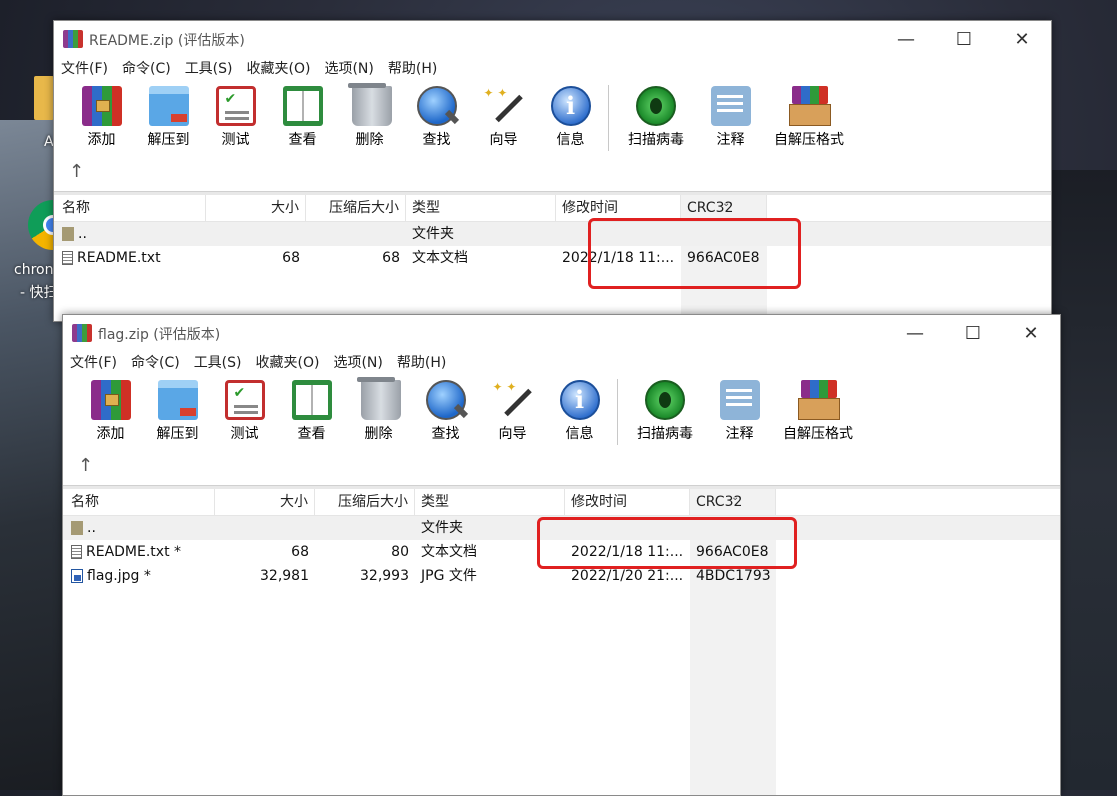 The width and height of the screenshot is (1117, 796). I want to click on winrar-app-icon, so click(82, 333).